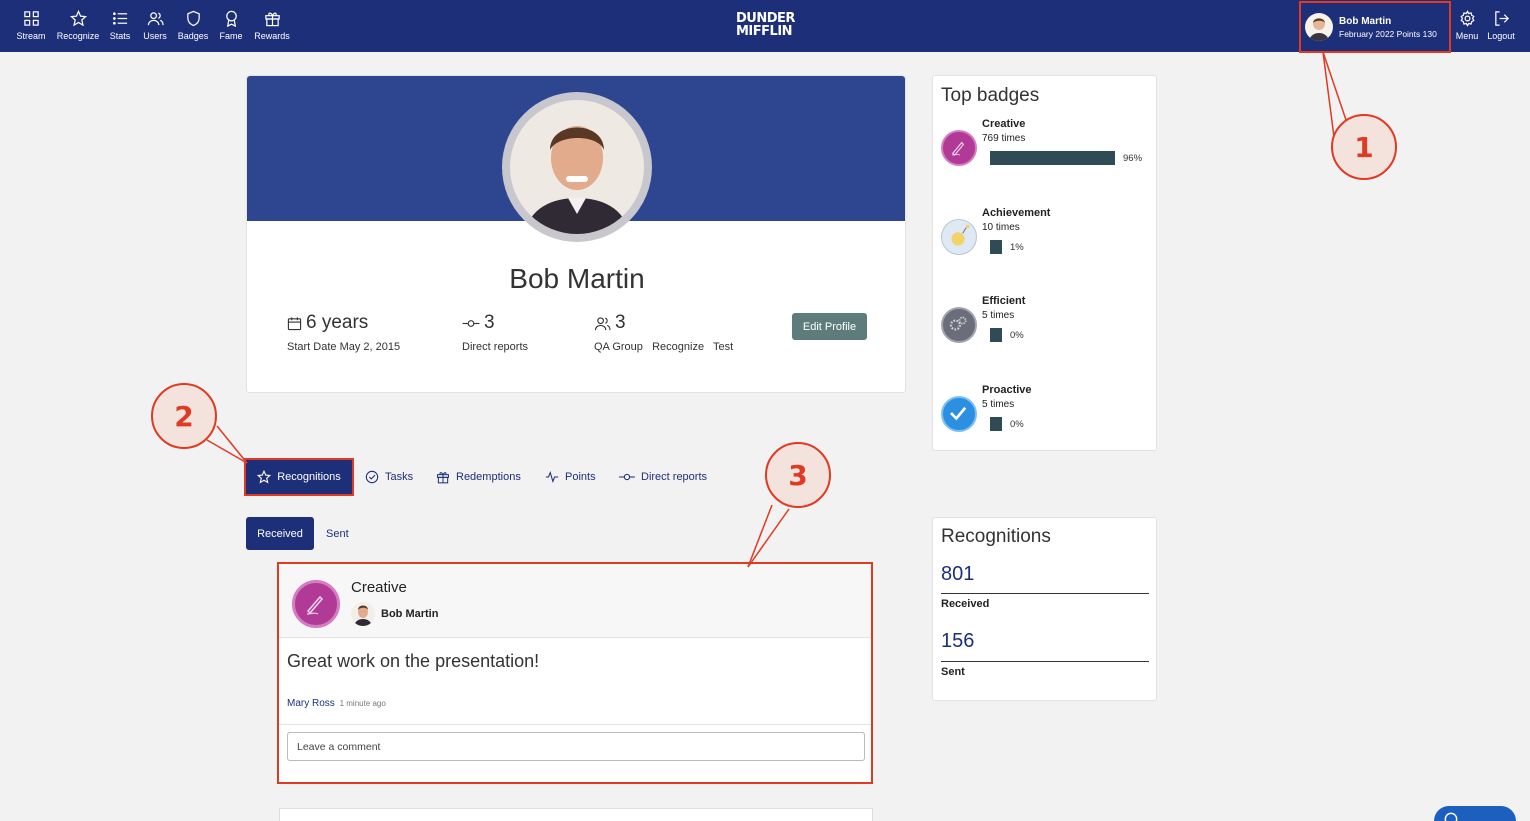 Image resolution: width=1530 pixels, height=821 pixels. Describe the element at coordinates (959, 237) in the screenshot. I see `achievement-badge-icon` at that location.